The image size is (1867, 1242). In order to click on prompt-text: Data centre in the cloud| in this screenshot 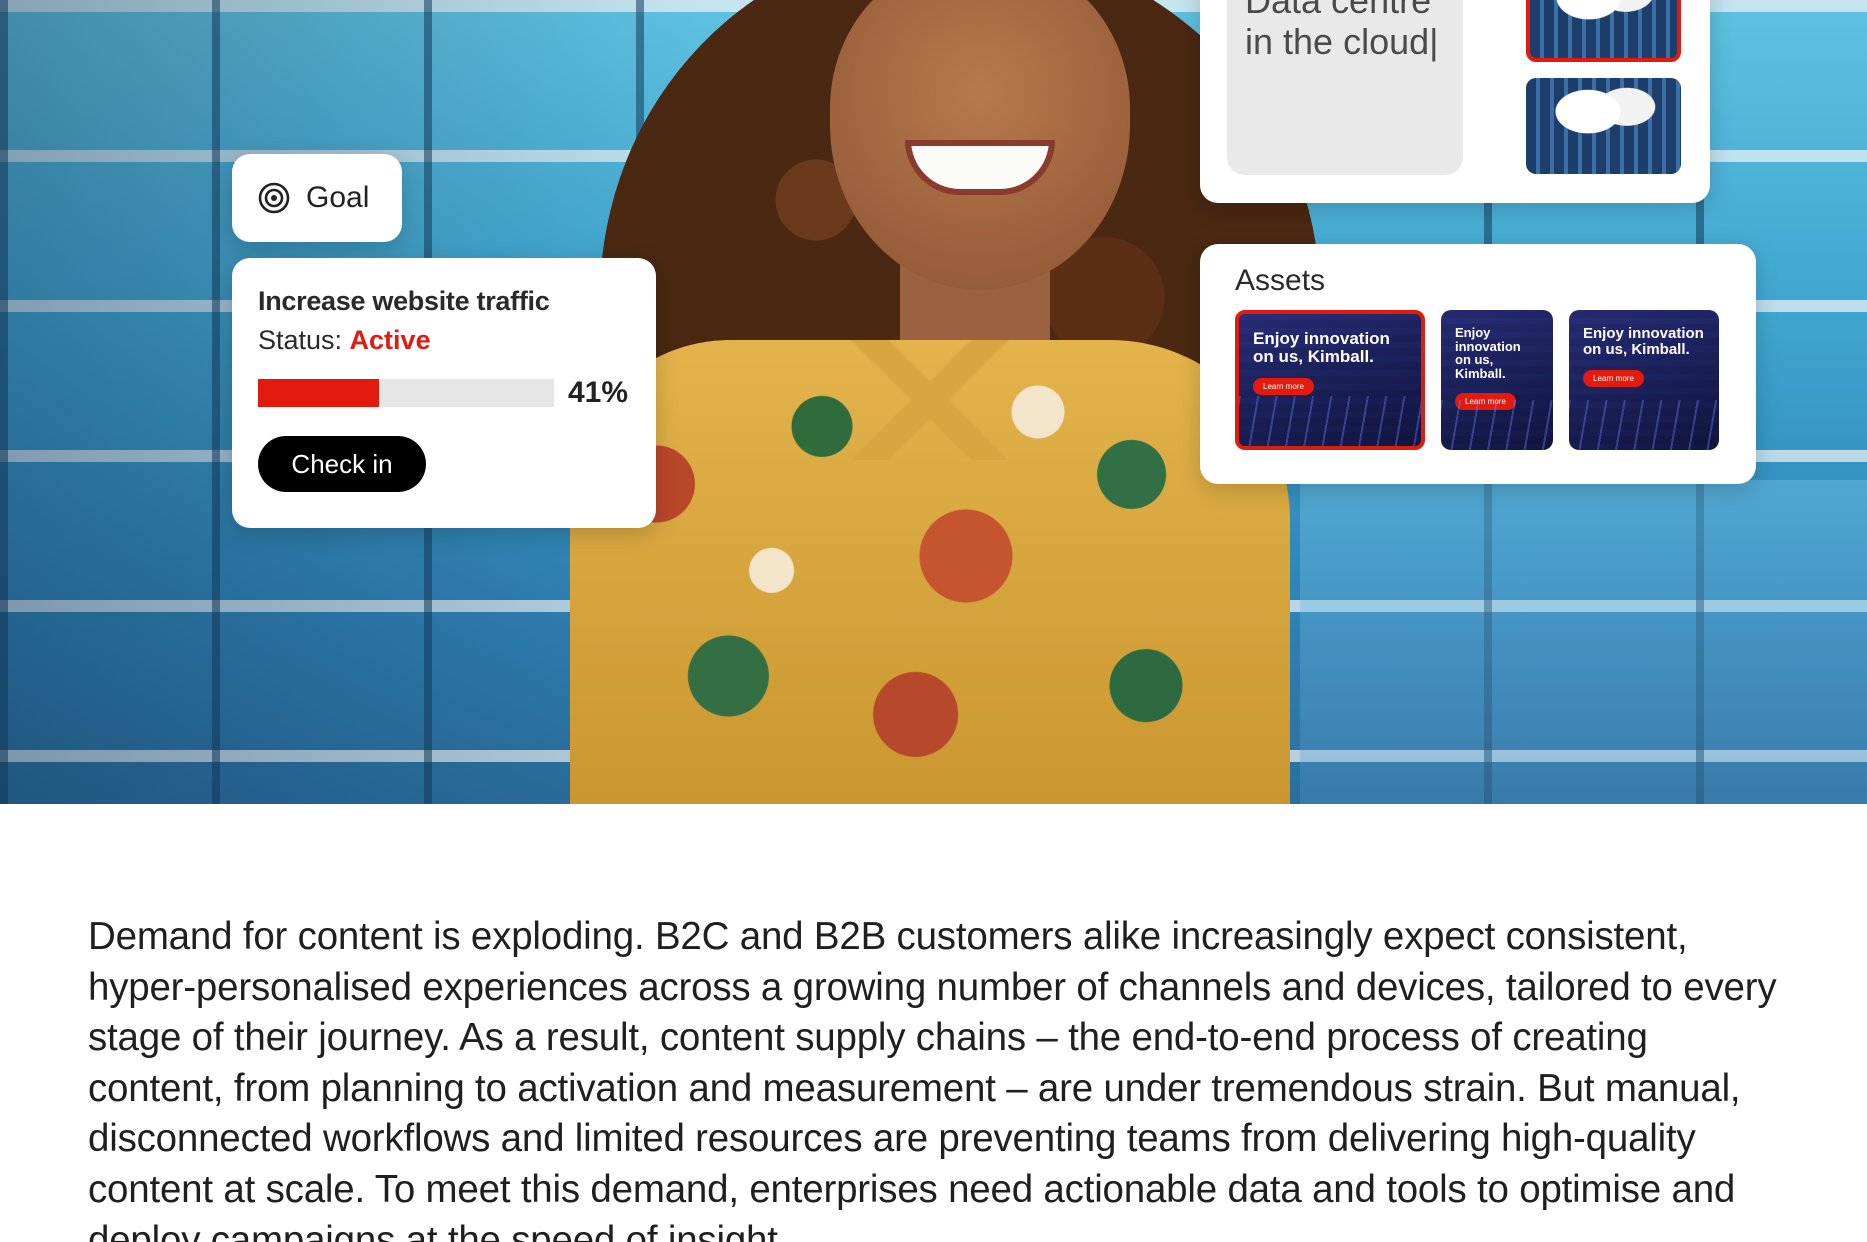, I will do `click(1342, 31)`.